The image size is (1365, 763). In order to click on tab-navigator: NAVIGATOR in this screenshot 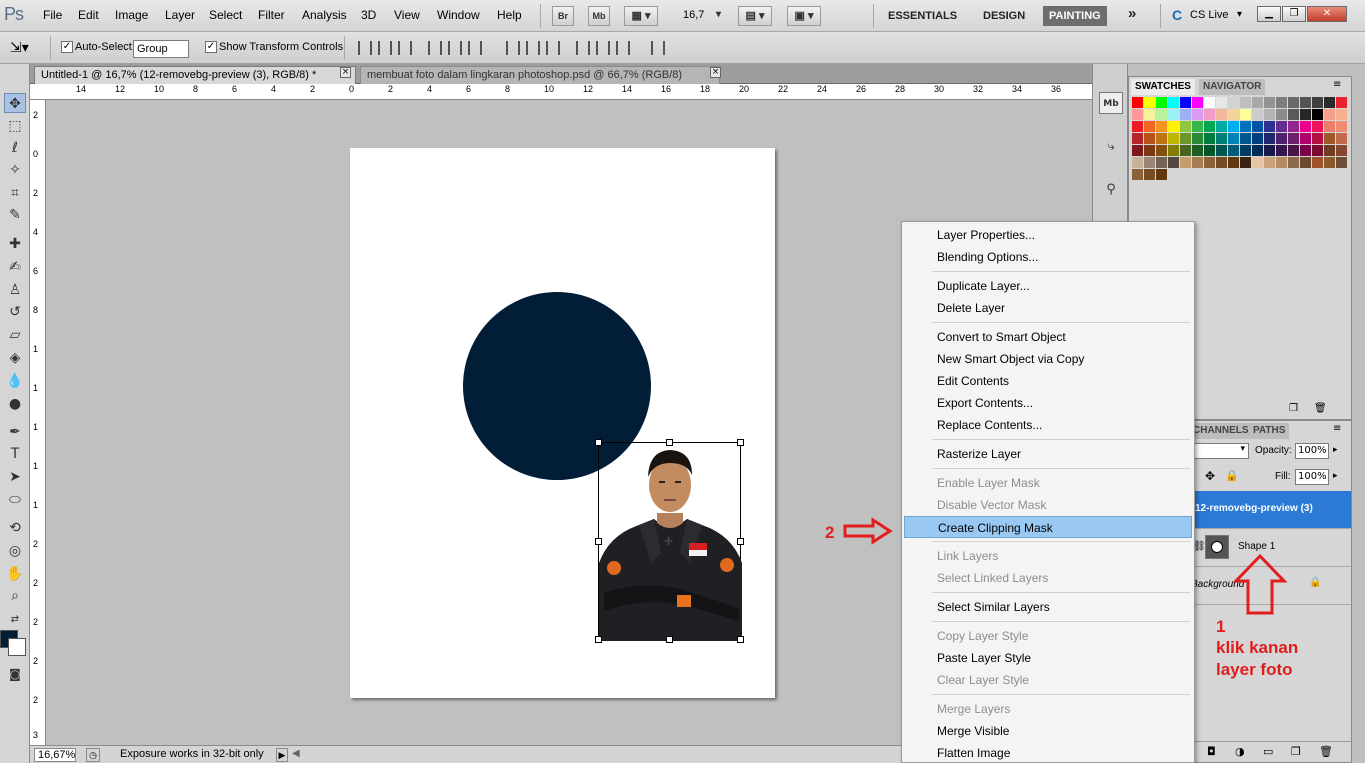, I will do `click(1232, 87)`.